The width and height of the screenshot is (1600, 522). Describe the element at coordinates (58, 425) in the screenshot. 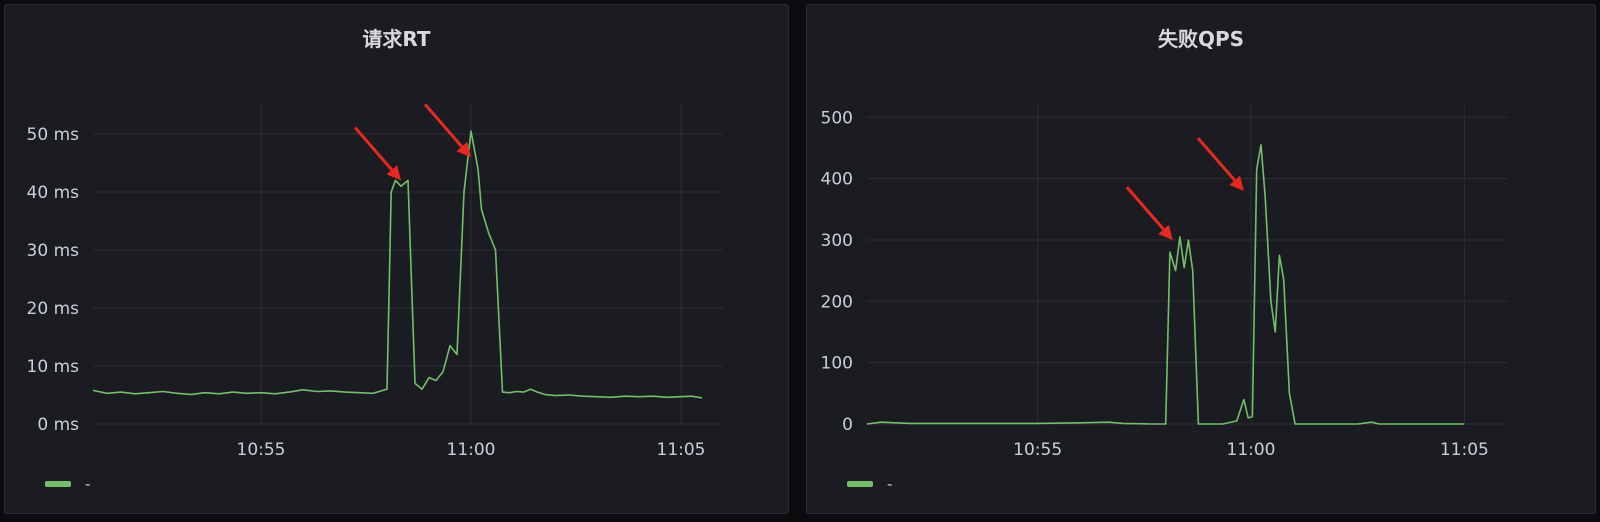

I see `y-tick-label: 0 ms` at that location.